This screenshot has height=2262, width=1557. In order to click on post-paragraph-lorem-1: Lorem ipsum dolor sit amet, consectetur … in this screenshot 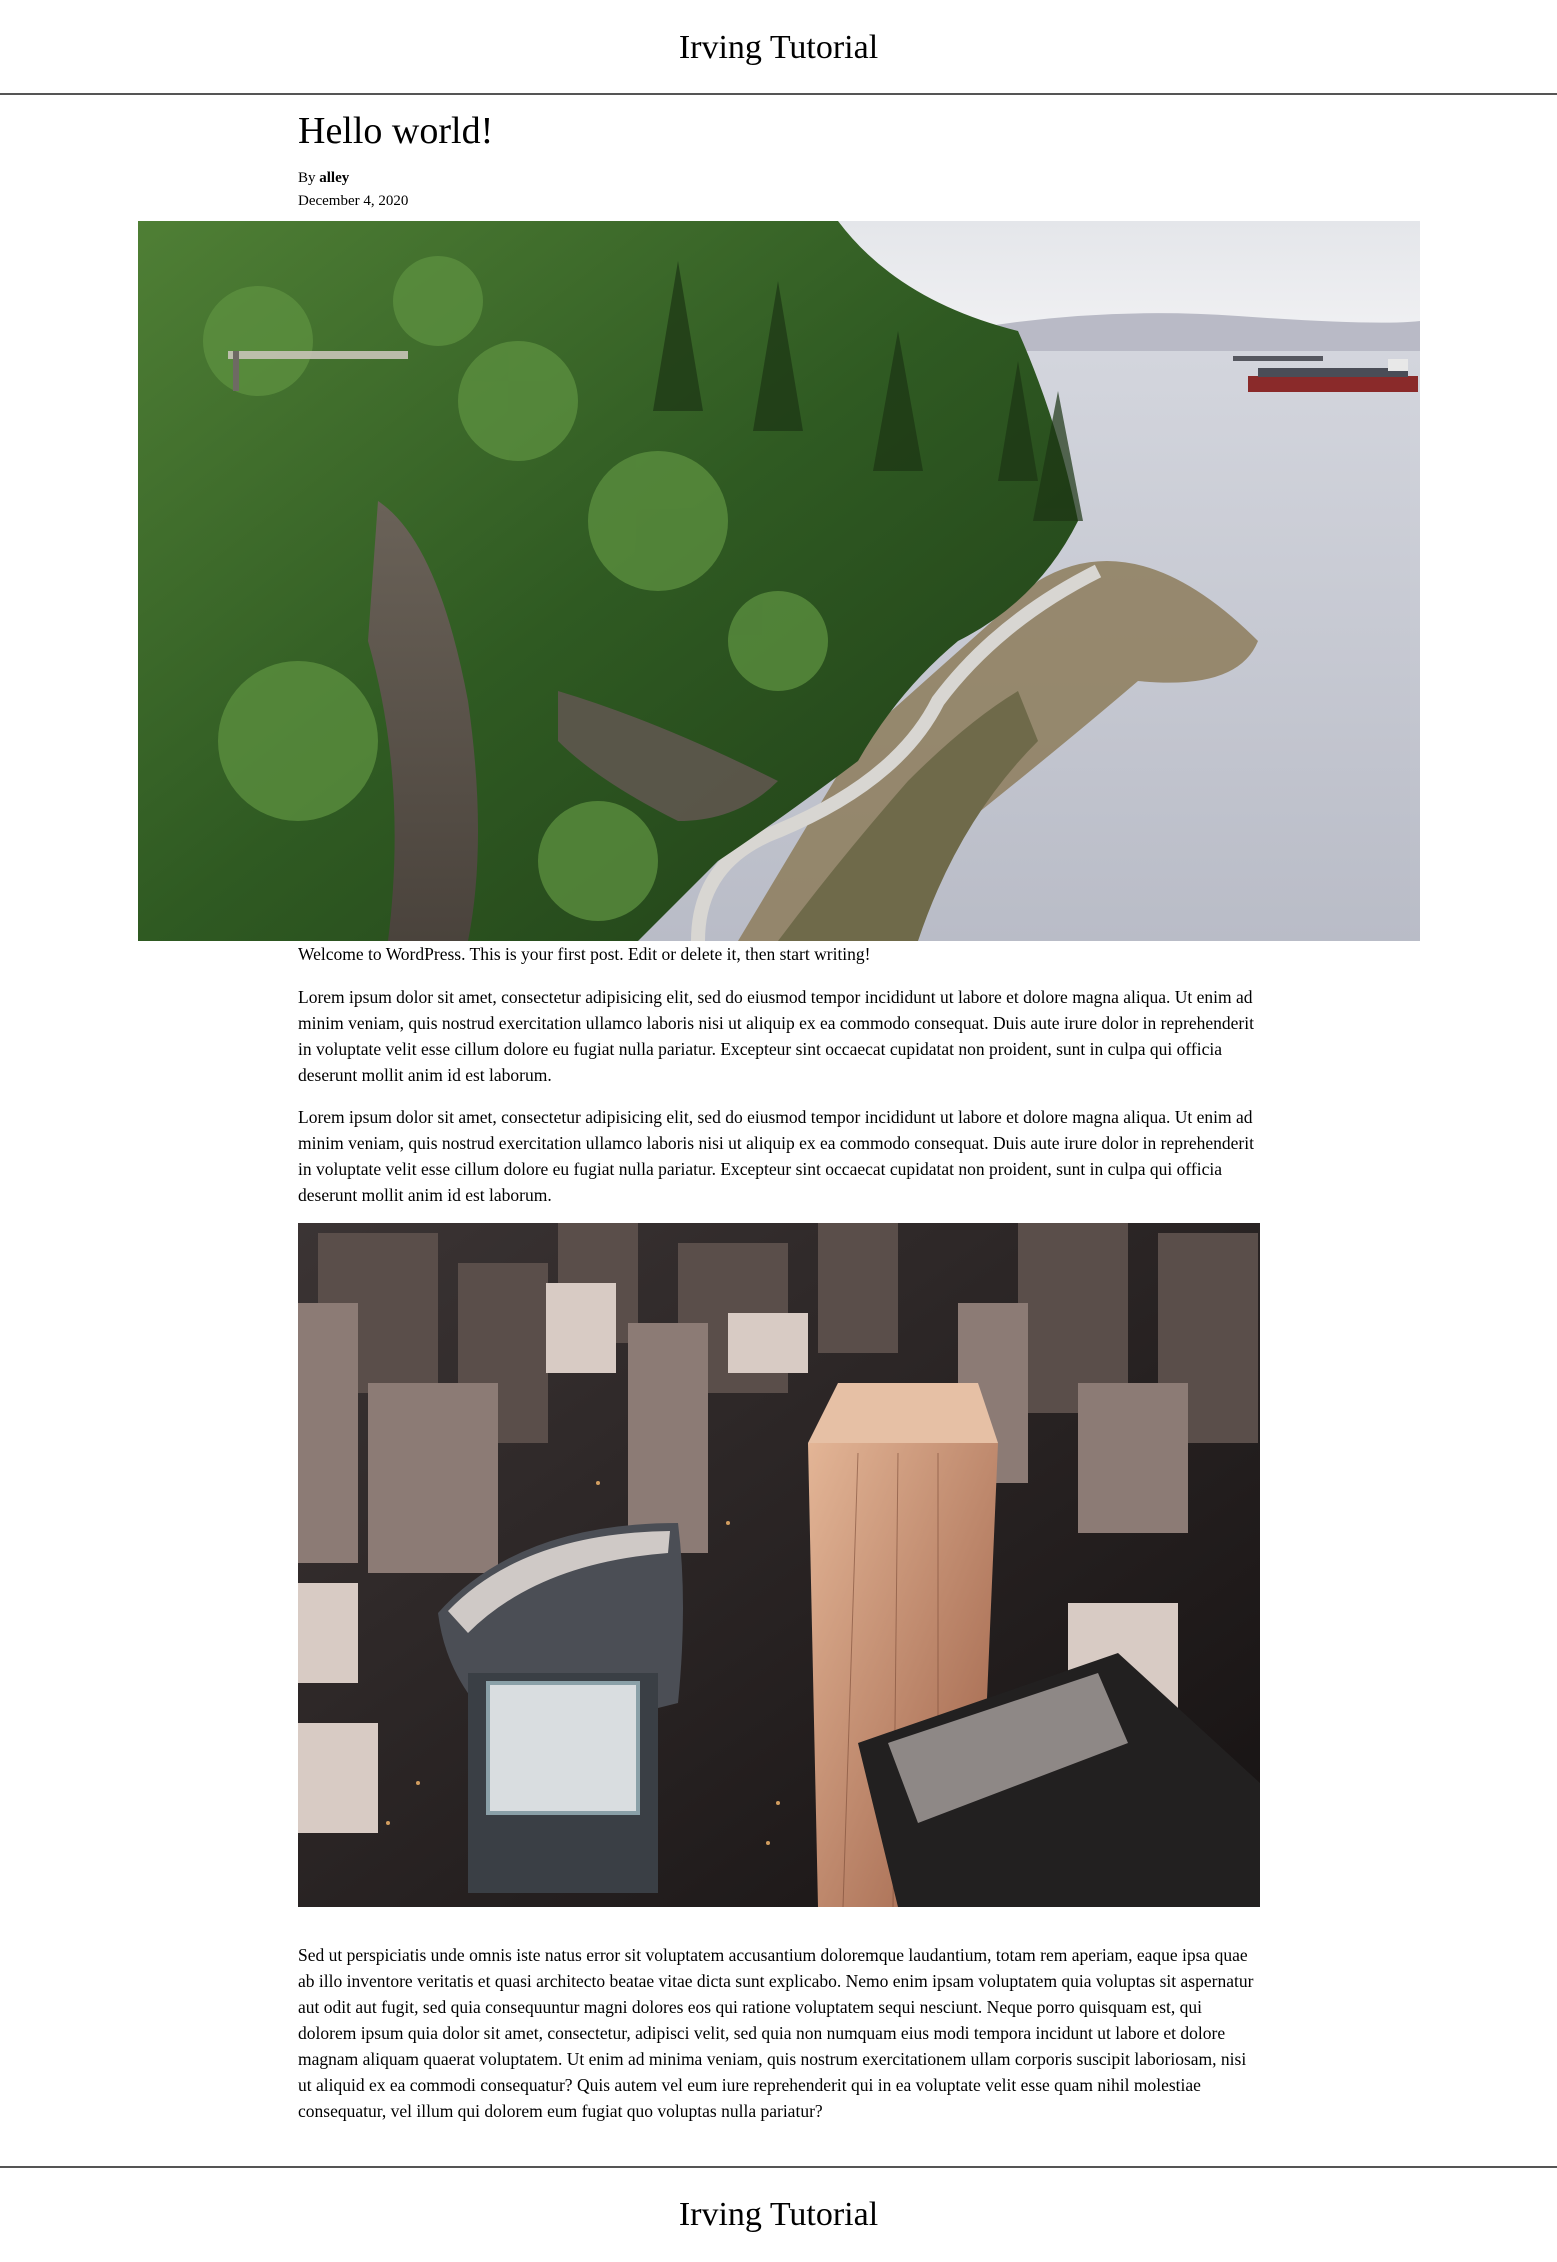, I will do `click(776, 1036)`.